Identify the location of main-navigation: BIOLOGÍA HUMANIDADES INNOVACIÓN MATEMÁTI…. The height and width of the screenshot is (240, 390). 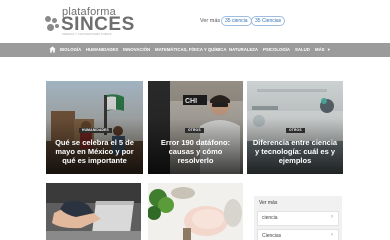
(195, 50).